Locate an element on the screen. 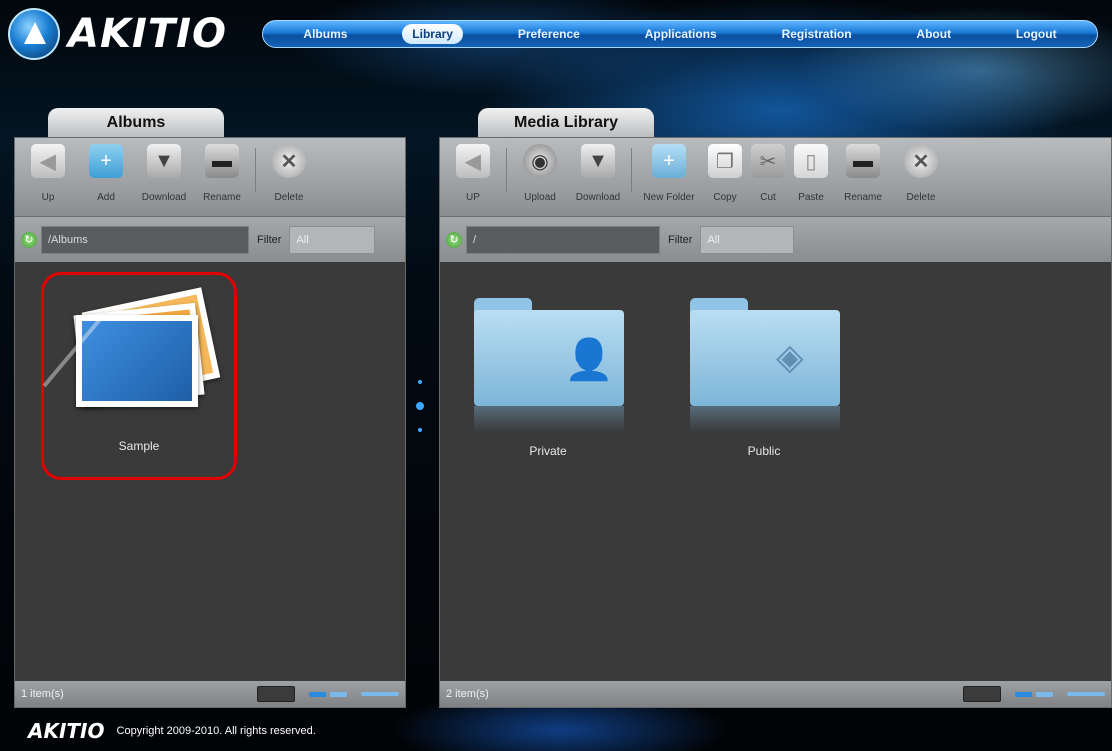 The width and height of the screenshot is (1112, 751). albums-statusbar: 1 item(s) is located at coordinates (210, 694).